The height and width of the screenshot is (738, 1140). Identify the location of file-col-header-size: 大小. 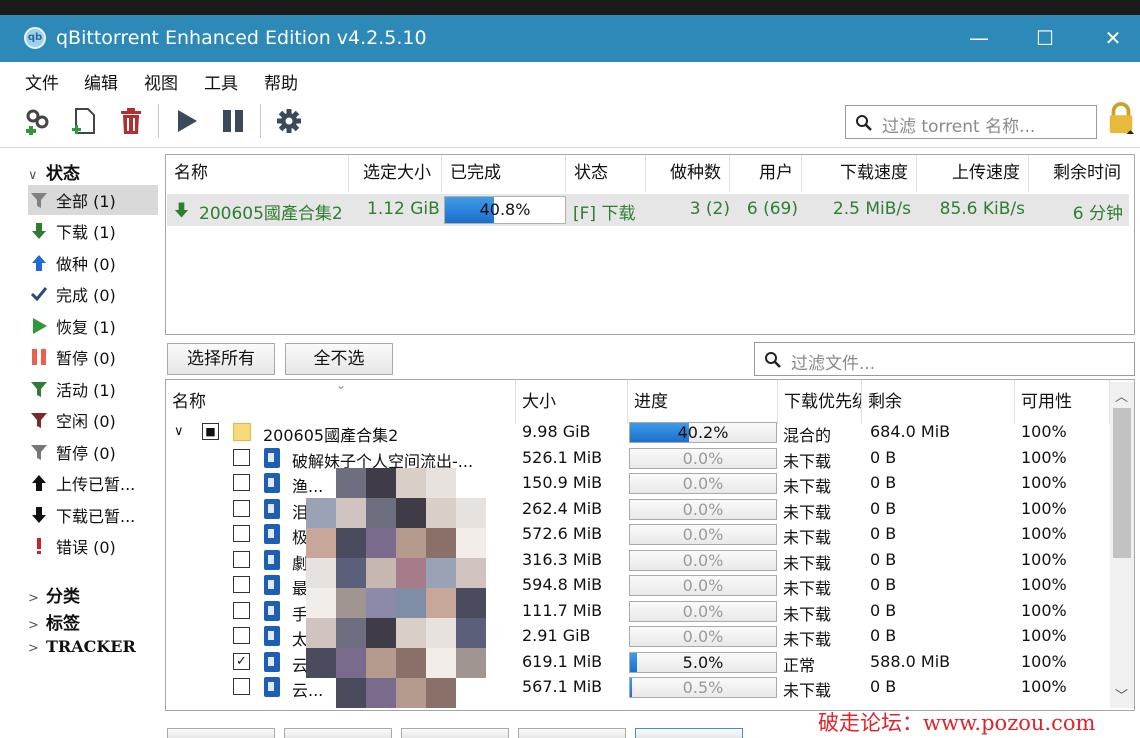
(572, 402).